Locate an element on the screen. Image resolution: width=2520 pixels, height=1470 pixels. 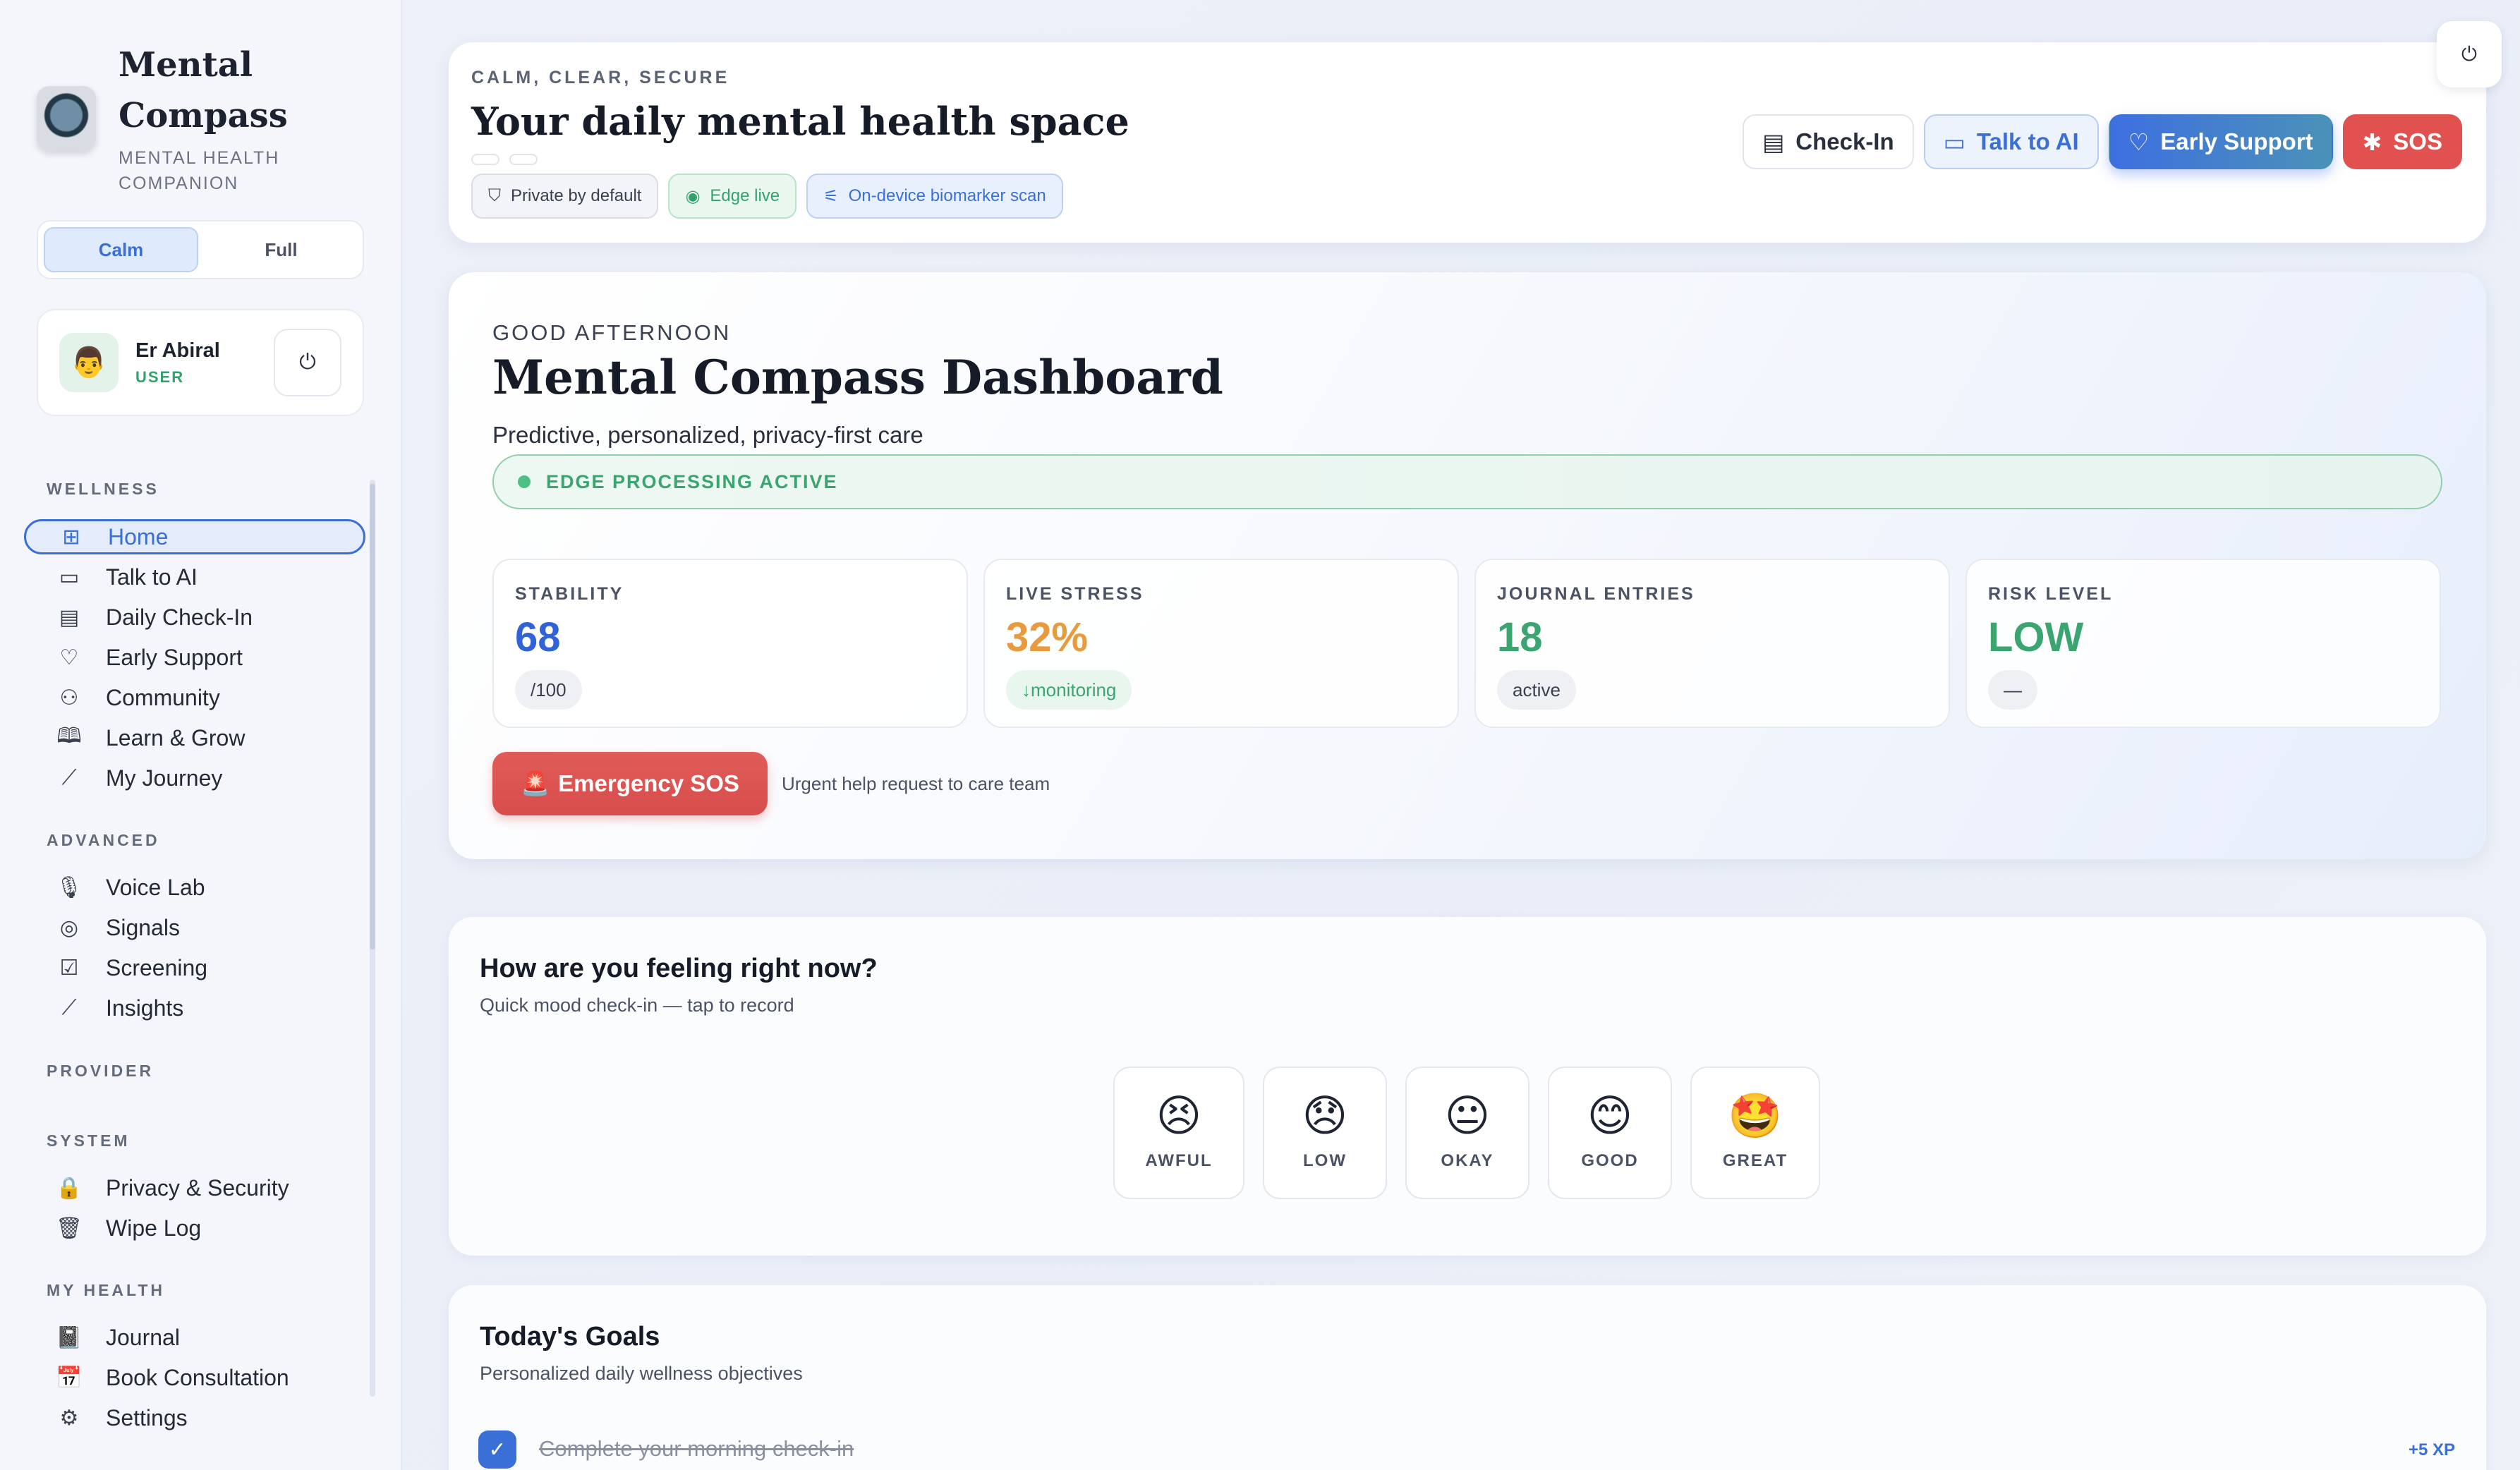
sidebar-item-label: Screening is located at coordinates (157, 967).